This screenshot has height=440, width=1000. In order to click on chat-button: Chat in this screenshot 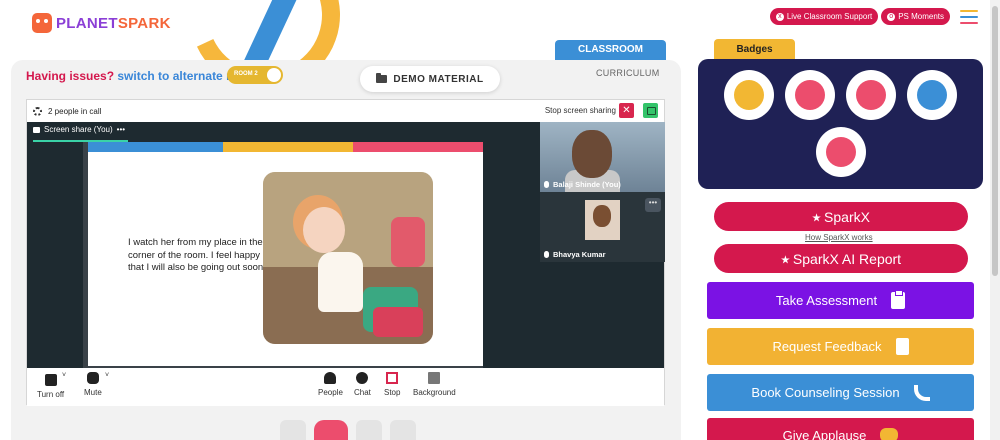, I will do `click(362, 384)`.